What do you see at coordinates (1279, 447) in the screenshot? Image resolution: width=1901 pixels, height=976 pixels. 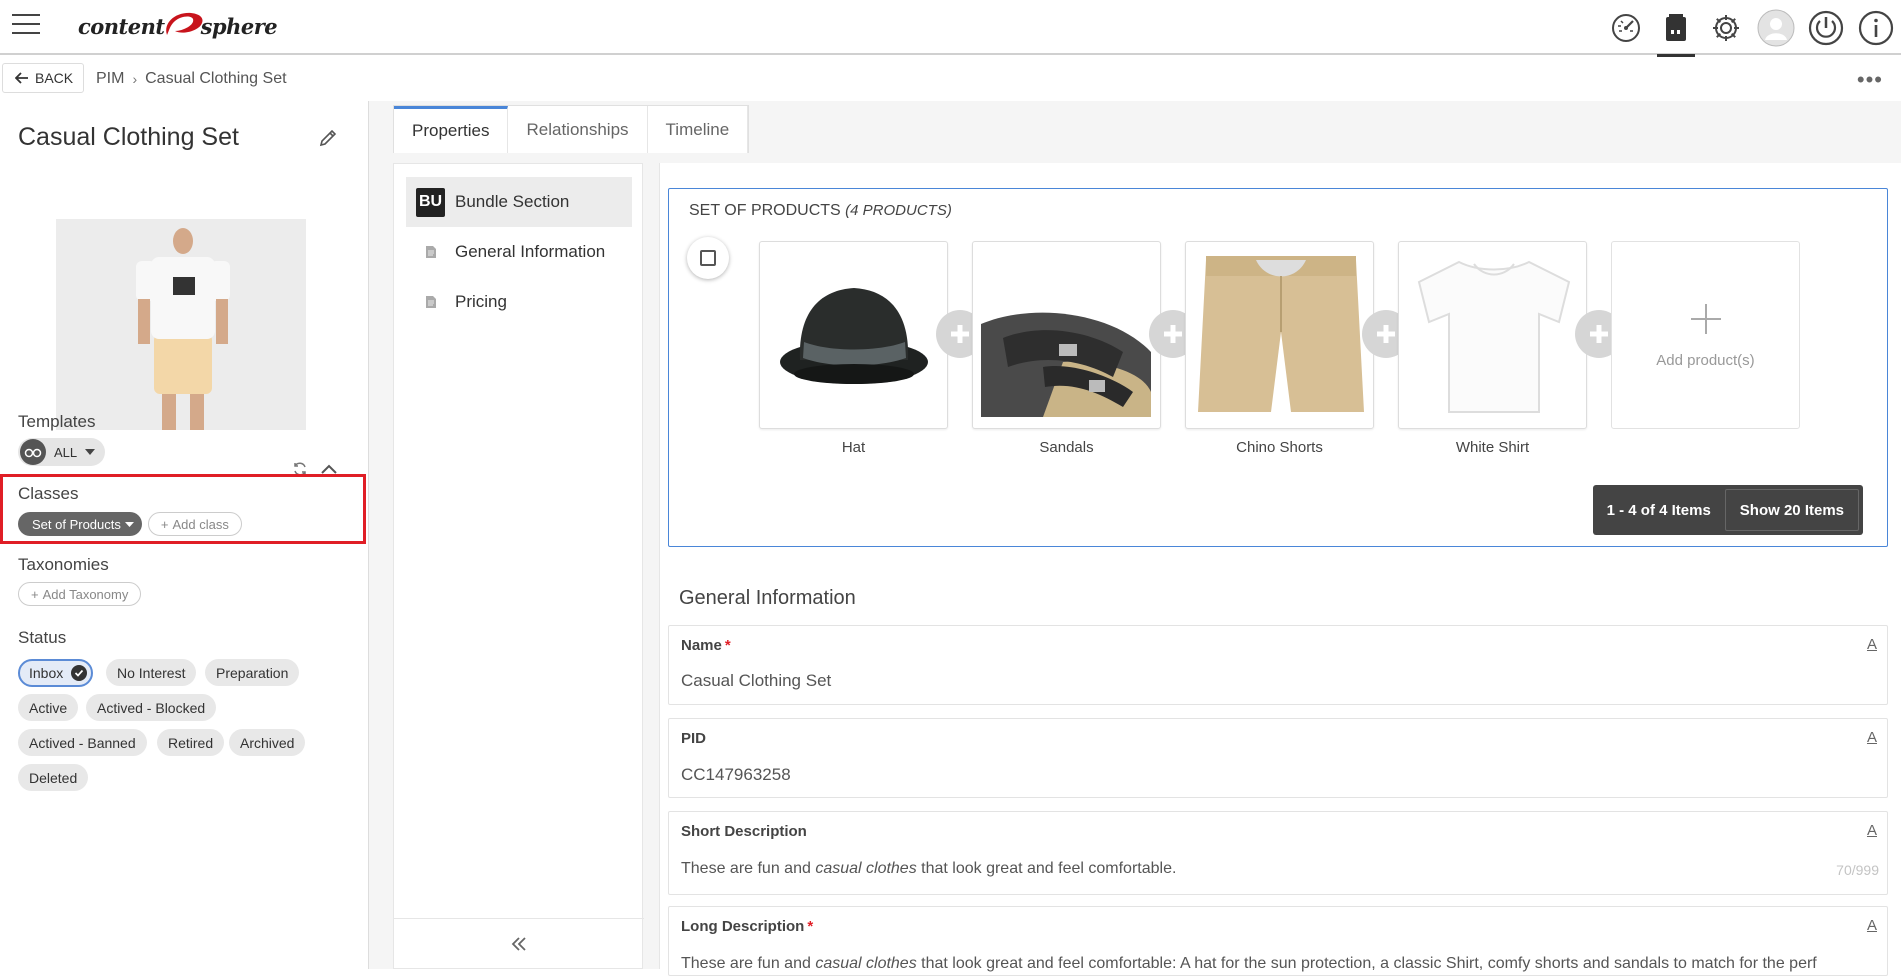 I see `product-label: Chino Shorts` at bounding box center [1279, 447].